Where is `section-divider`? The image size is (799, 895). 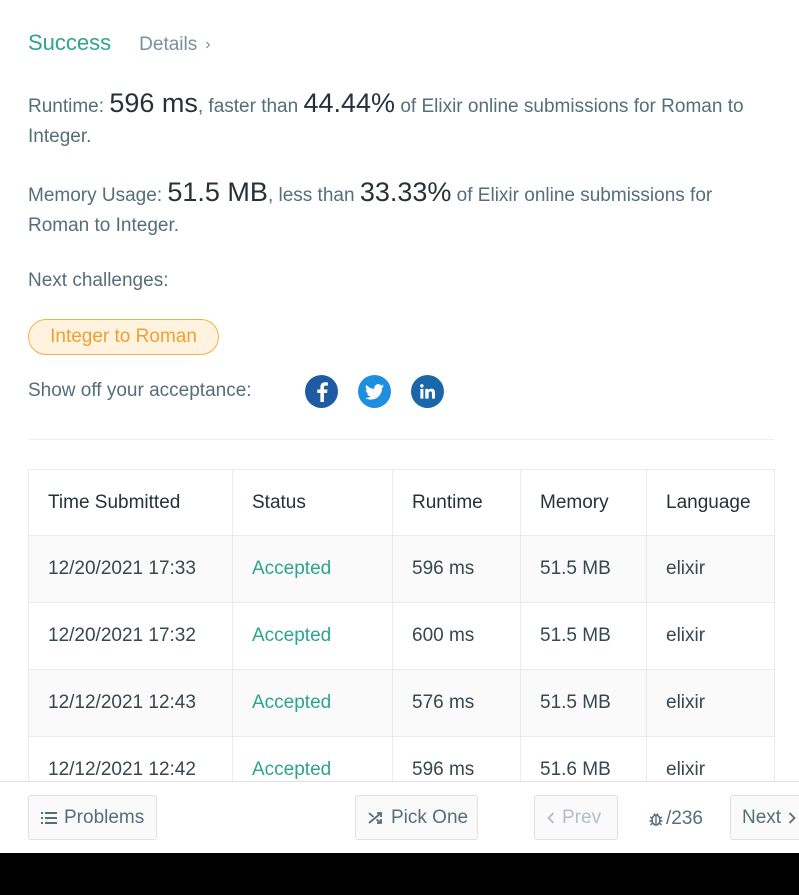 section-divider is located at coordinates (401, 439).